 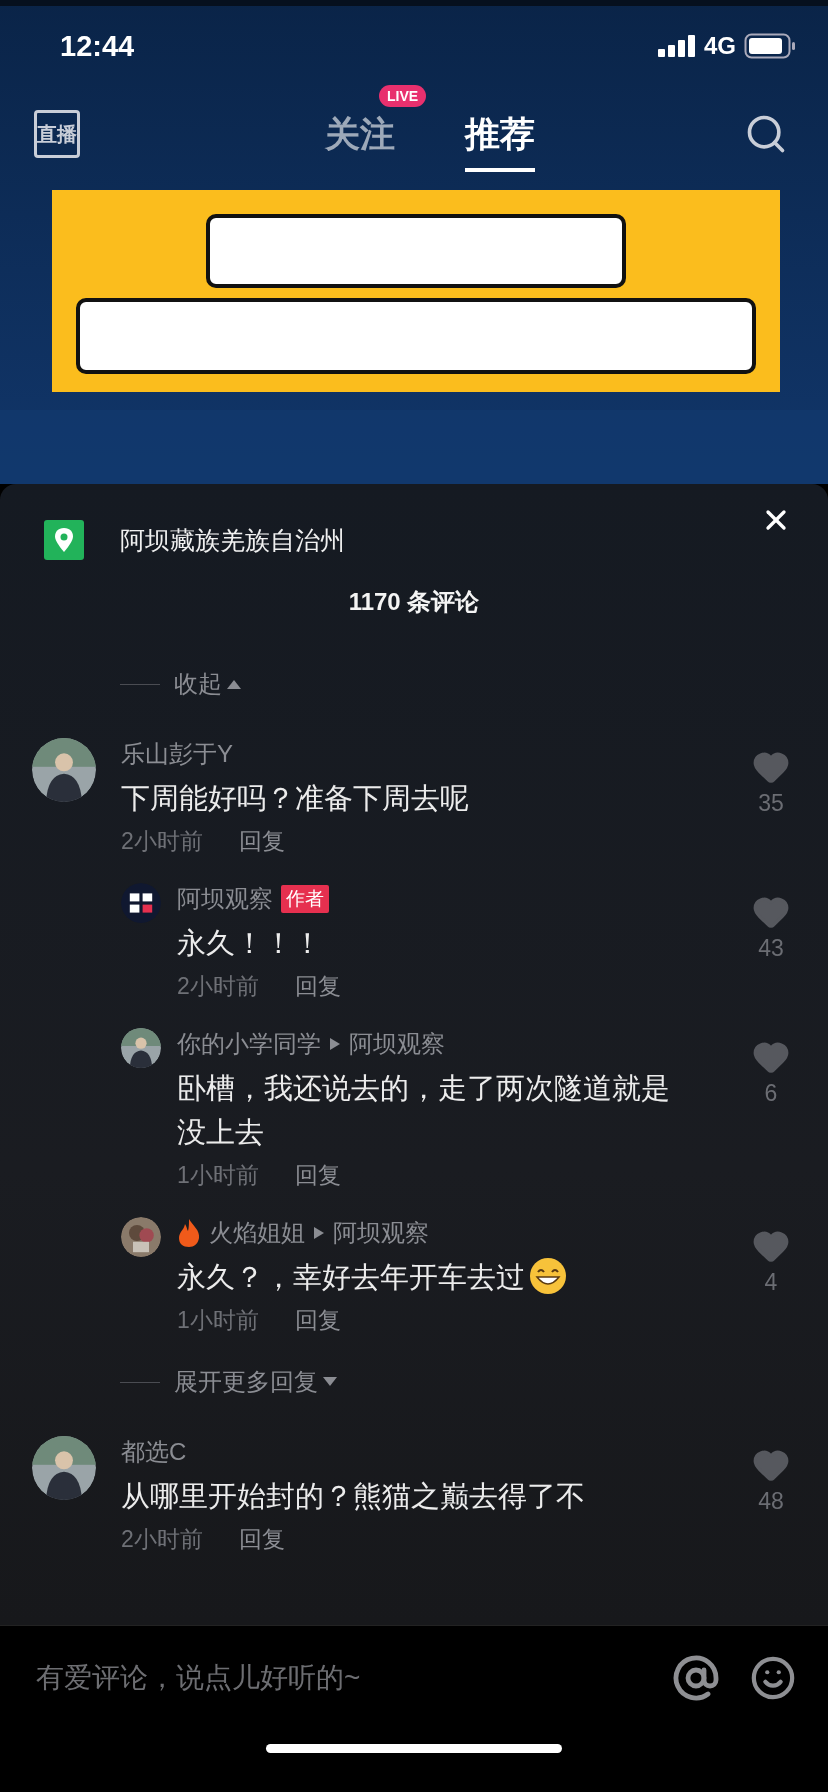 I want to click on caret-down-icon, so click(x=330, y=1382).